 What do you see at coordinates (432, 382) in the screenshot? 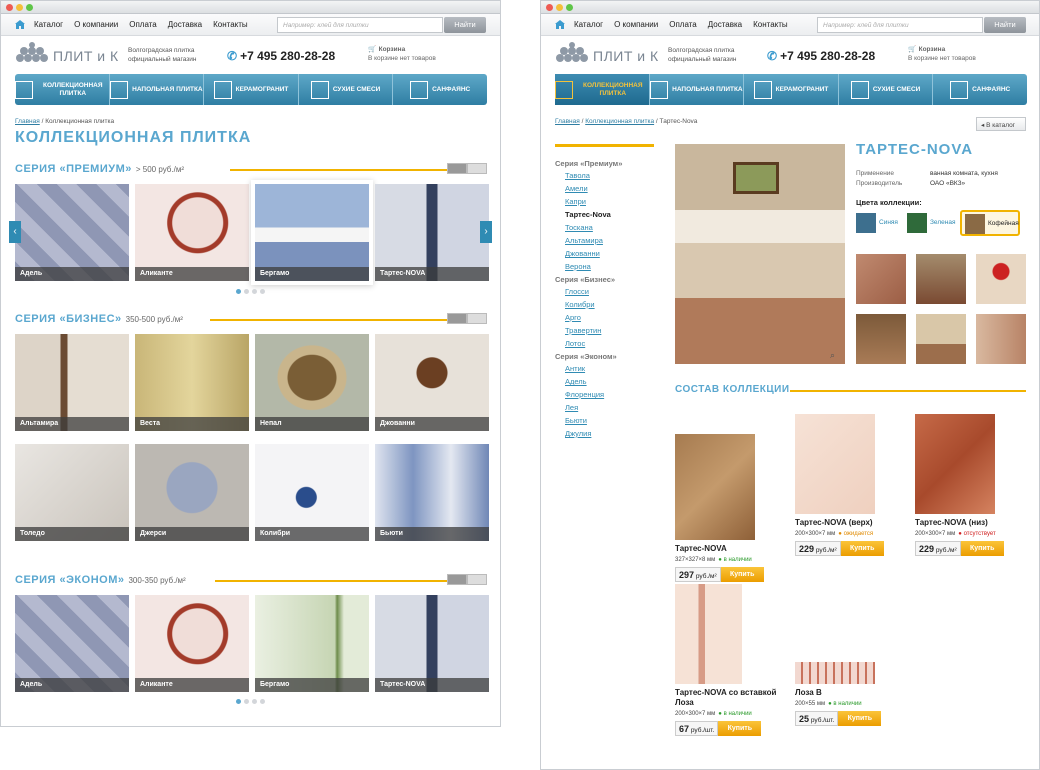
I see `tile-card: Джованни` at bounding box center [432, 382].